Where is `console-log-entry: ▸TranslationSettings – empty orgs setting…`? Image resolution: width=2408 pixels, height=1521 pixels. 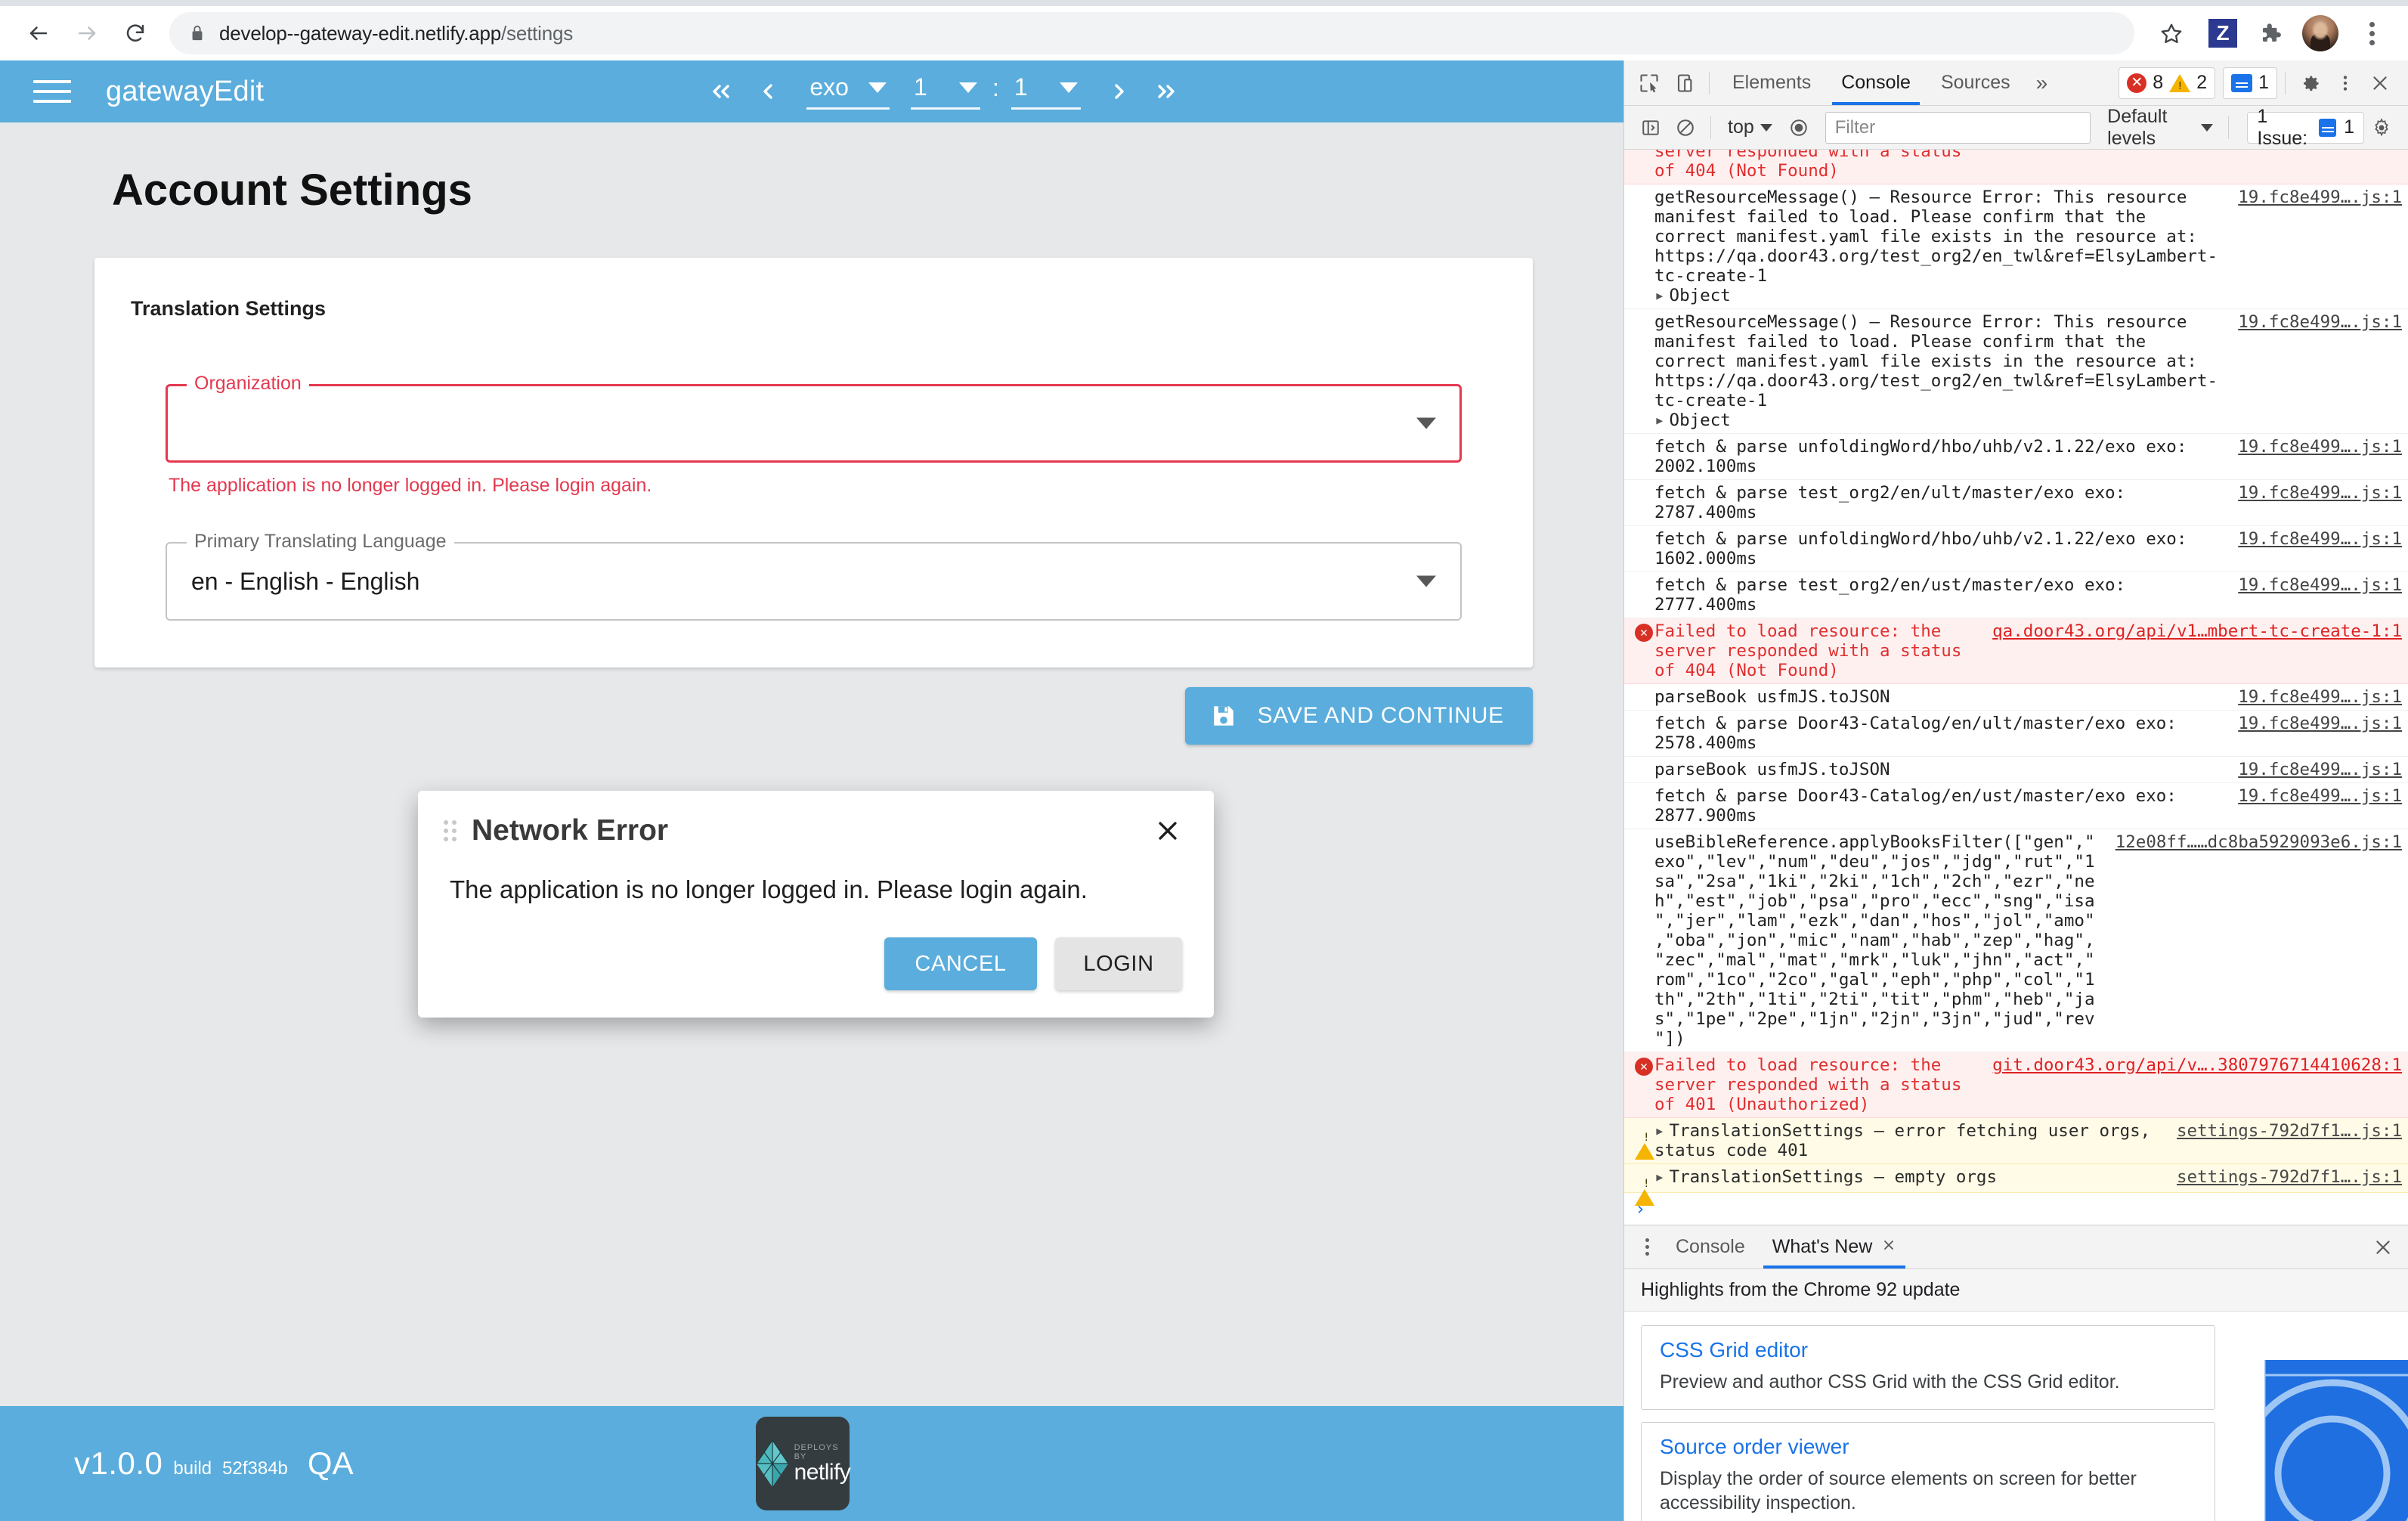 console-log-entry: ▸TranslationSettings – empty orgs setting… is located at coordinates (2016, 1185).